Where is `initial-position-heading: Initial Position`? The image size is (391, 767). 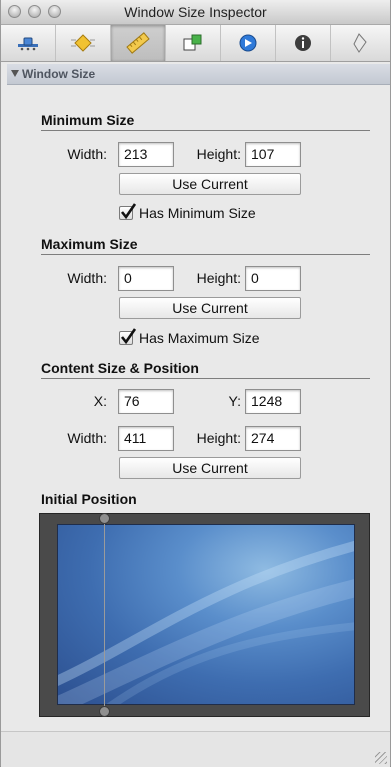
initial-position-heading: Initial Position is located at coordinates (89, 499).